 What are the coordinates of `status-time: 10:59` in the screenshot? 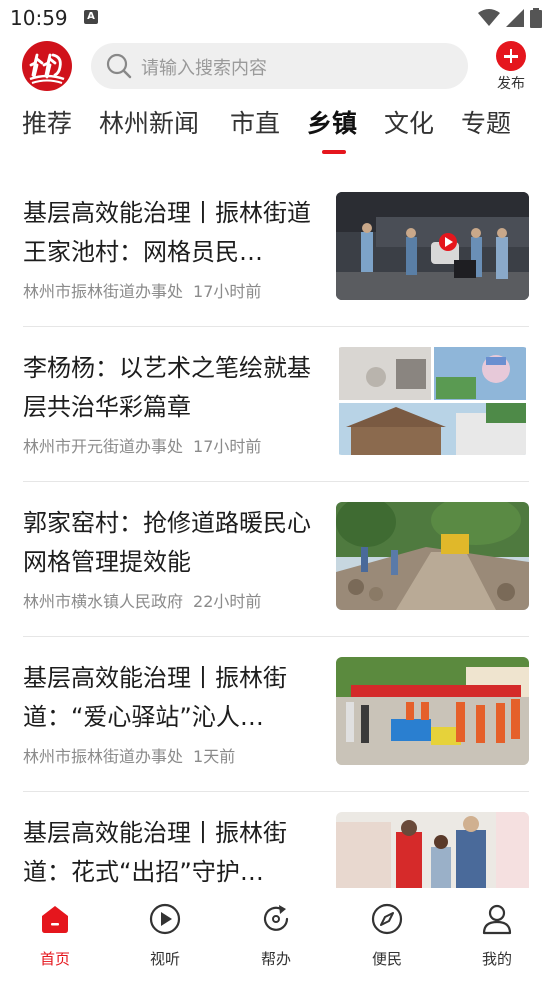 It's located at (39, 18).